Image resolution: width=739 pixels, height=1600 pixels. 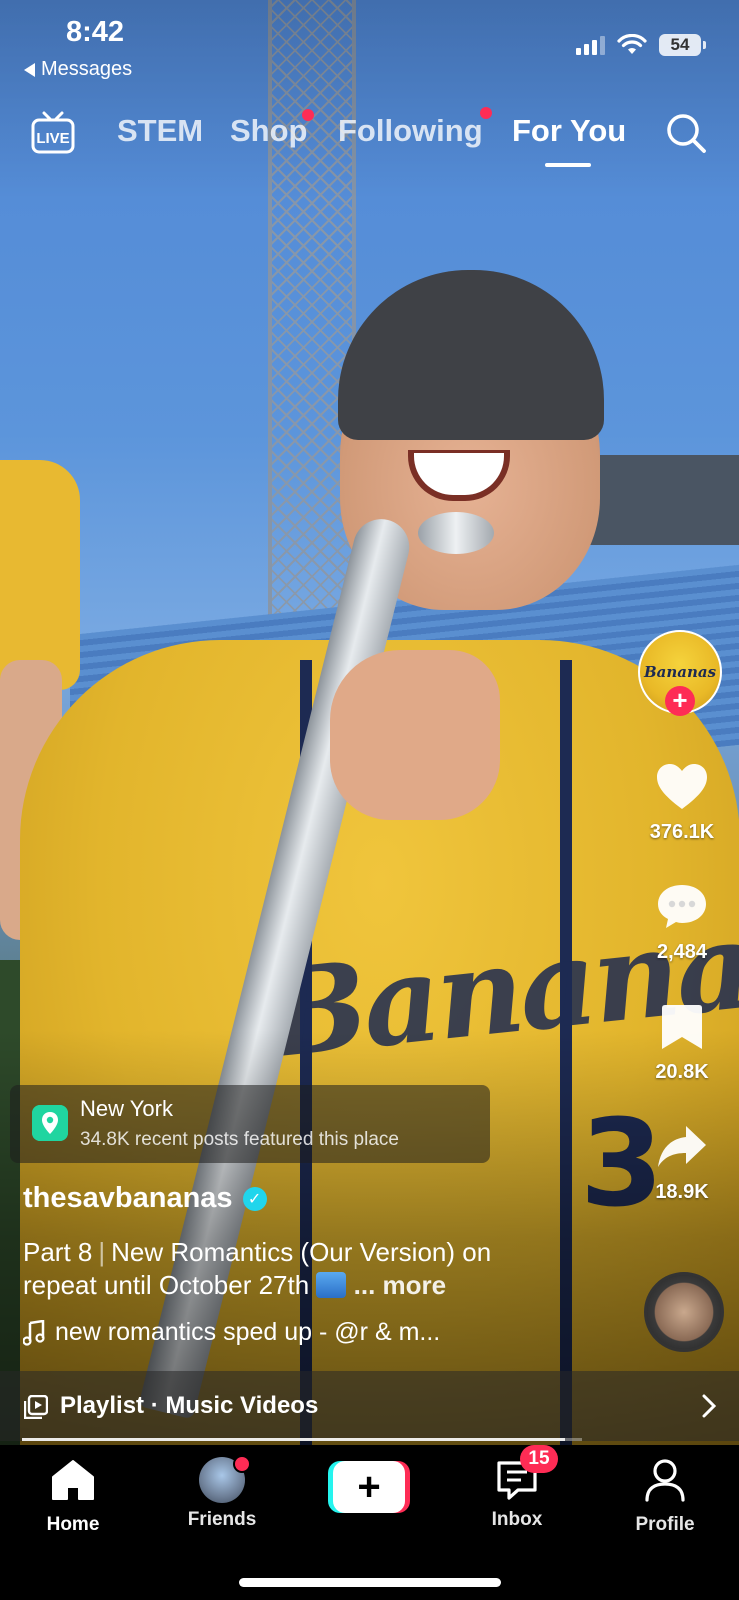 I want to click on back-to-messages: Messages, so click(x=78, y=69).